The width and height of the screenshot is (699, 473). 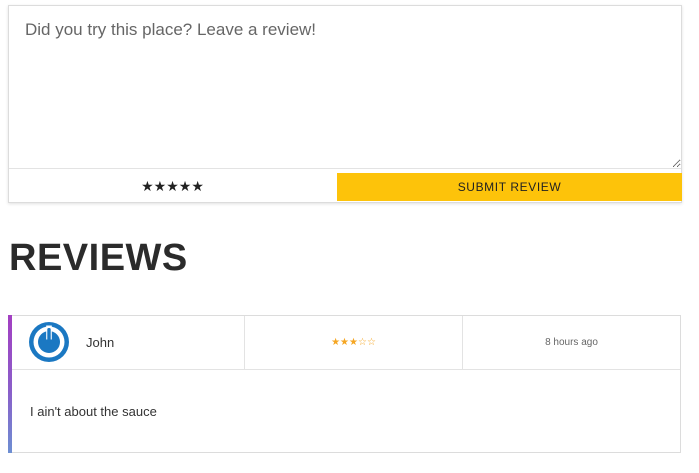 I want to click on review-time-cell: 8 hours ago, so click(x=571, y=342).